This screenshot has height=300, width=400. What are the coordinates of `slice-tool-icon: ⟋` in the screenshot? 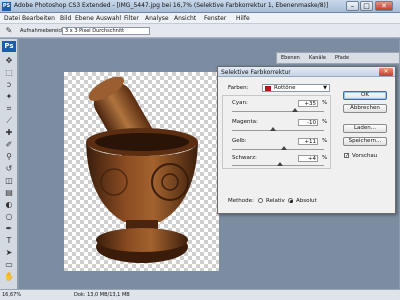 It's located at (9, 121).